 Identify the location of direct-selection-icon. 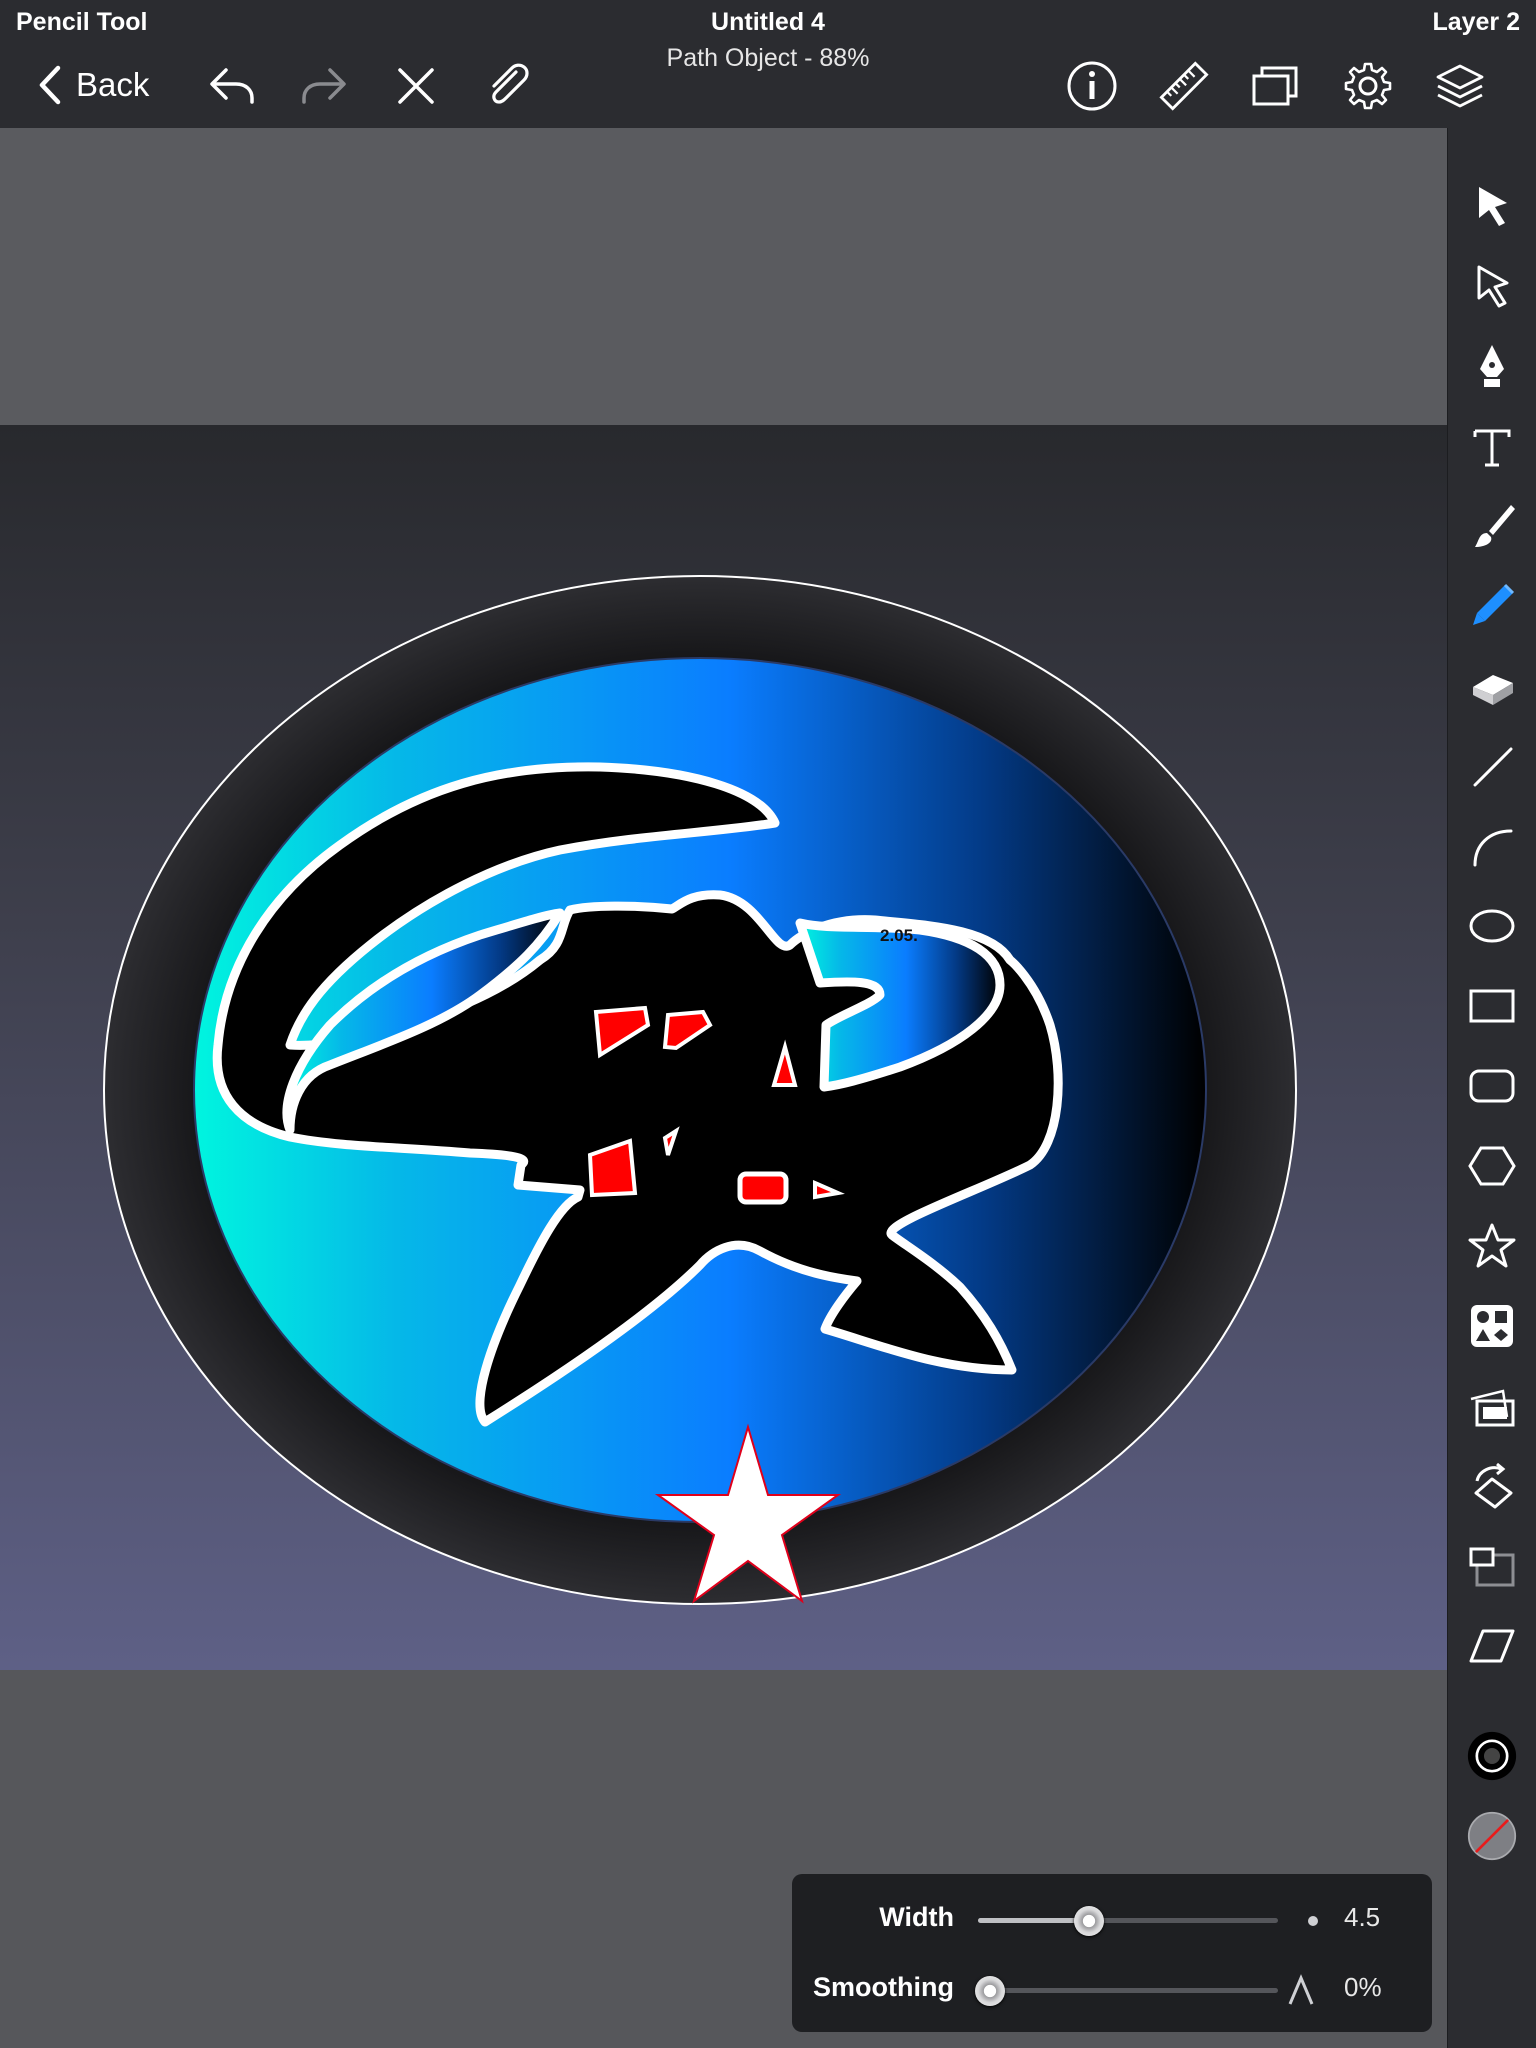
(1493, 286).